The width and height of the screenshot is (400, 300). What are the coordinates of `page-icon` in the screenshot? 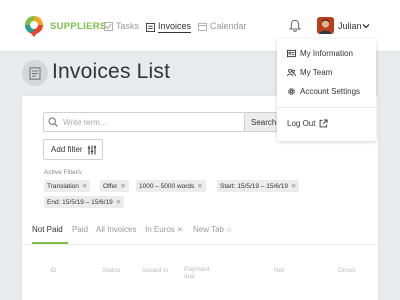 It's located at (35, 73).